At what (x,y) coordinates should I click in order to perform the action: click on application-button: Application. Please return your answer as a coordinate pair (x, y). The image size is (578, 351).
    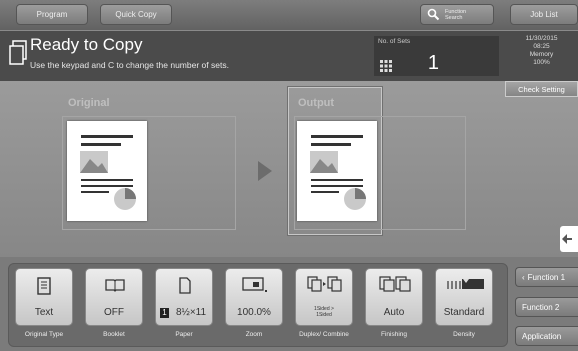
    Looking at the image, I should click on (546, 336).